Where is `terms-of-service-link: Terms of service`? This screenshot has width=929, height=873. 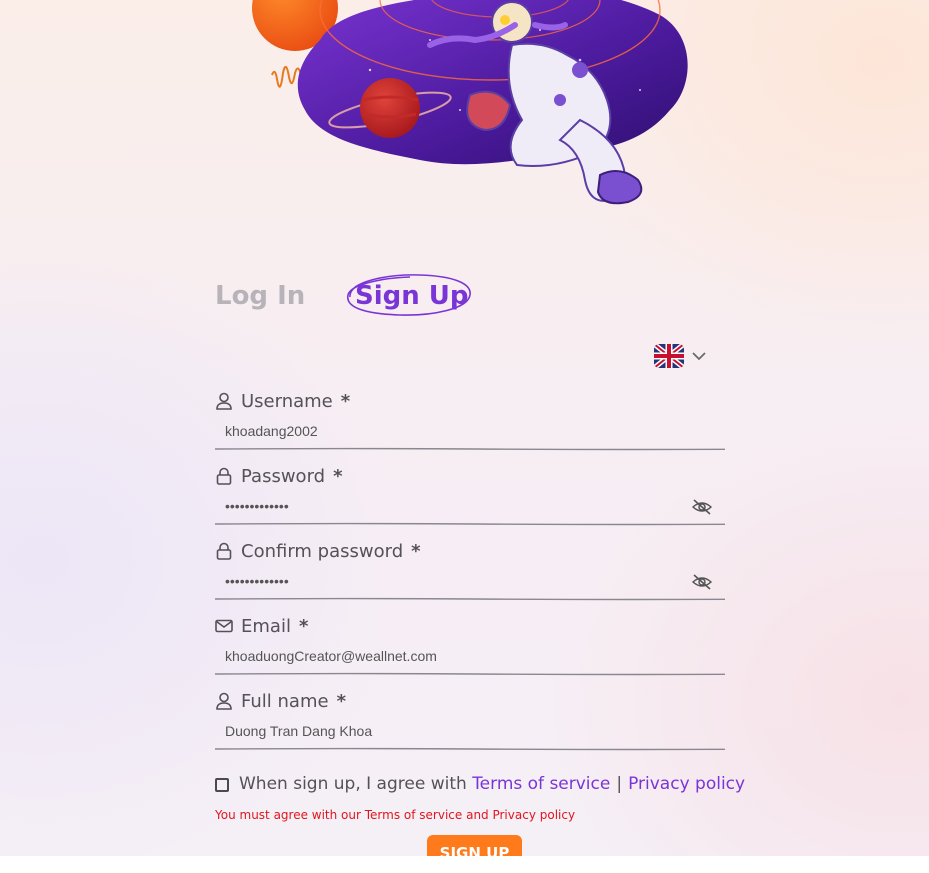 terms-of-service-link: Terms of service is located at coordinates (541, 784).